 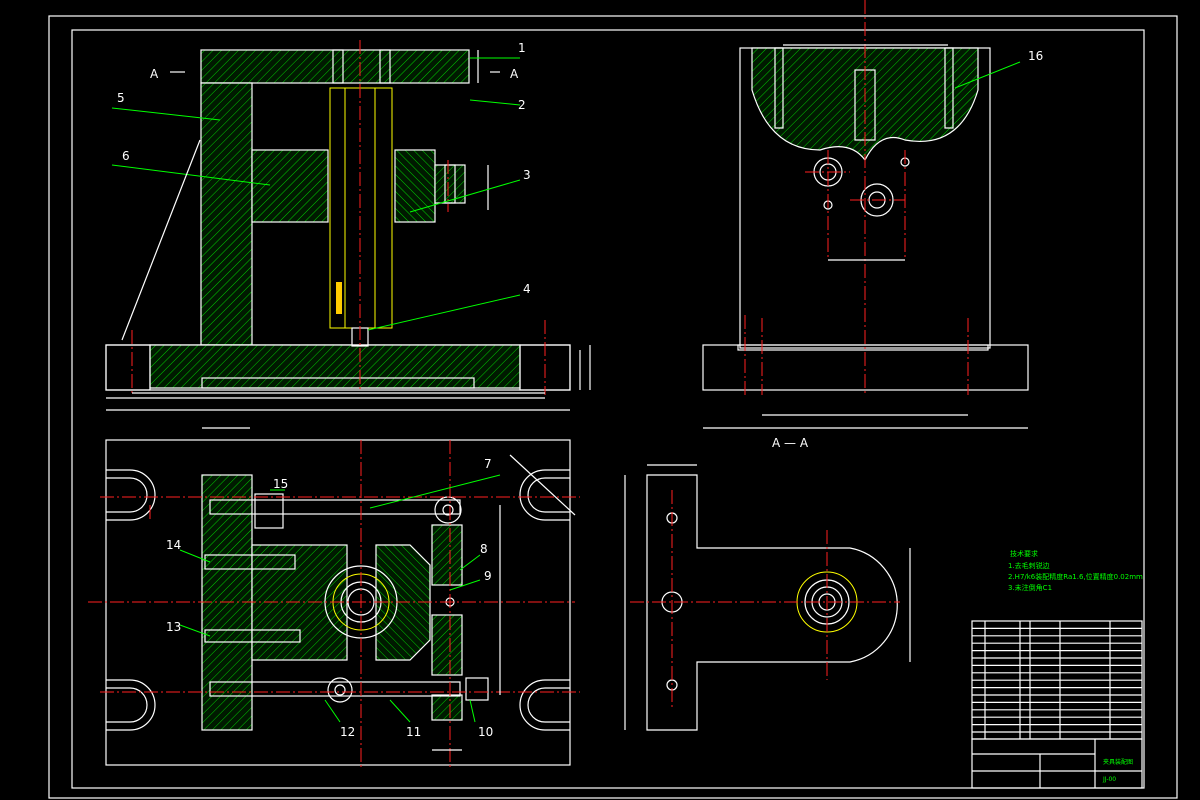 What do you see at coordinates (488, 576) in the screenshot?
I see `callout-9: 9` at bounding box center [488, 576].